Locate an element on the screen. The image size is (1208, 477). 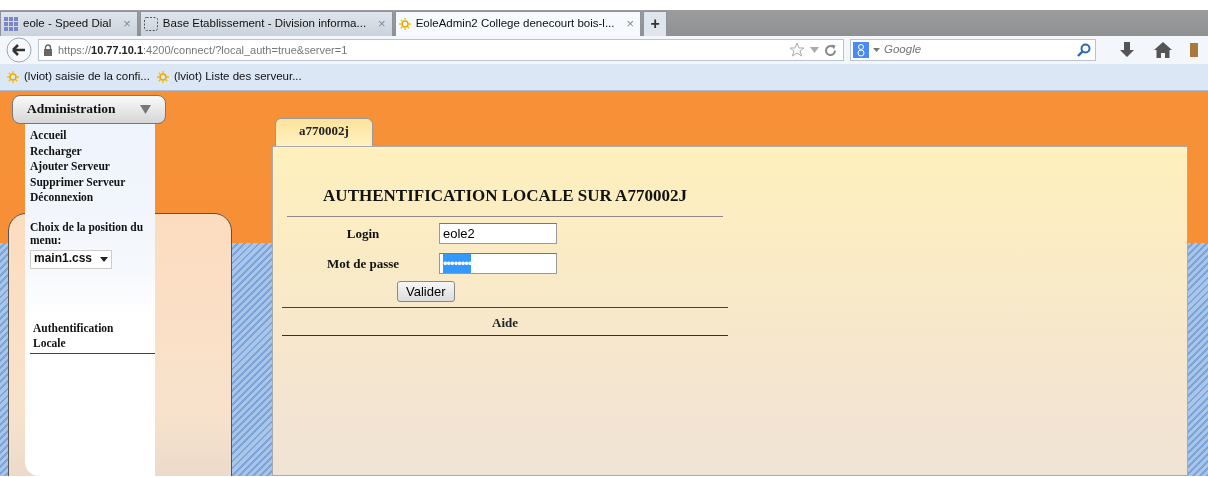
browser-tab: eole - Speed Dial × is located at coordinates (69, 23).